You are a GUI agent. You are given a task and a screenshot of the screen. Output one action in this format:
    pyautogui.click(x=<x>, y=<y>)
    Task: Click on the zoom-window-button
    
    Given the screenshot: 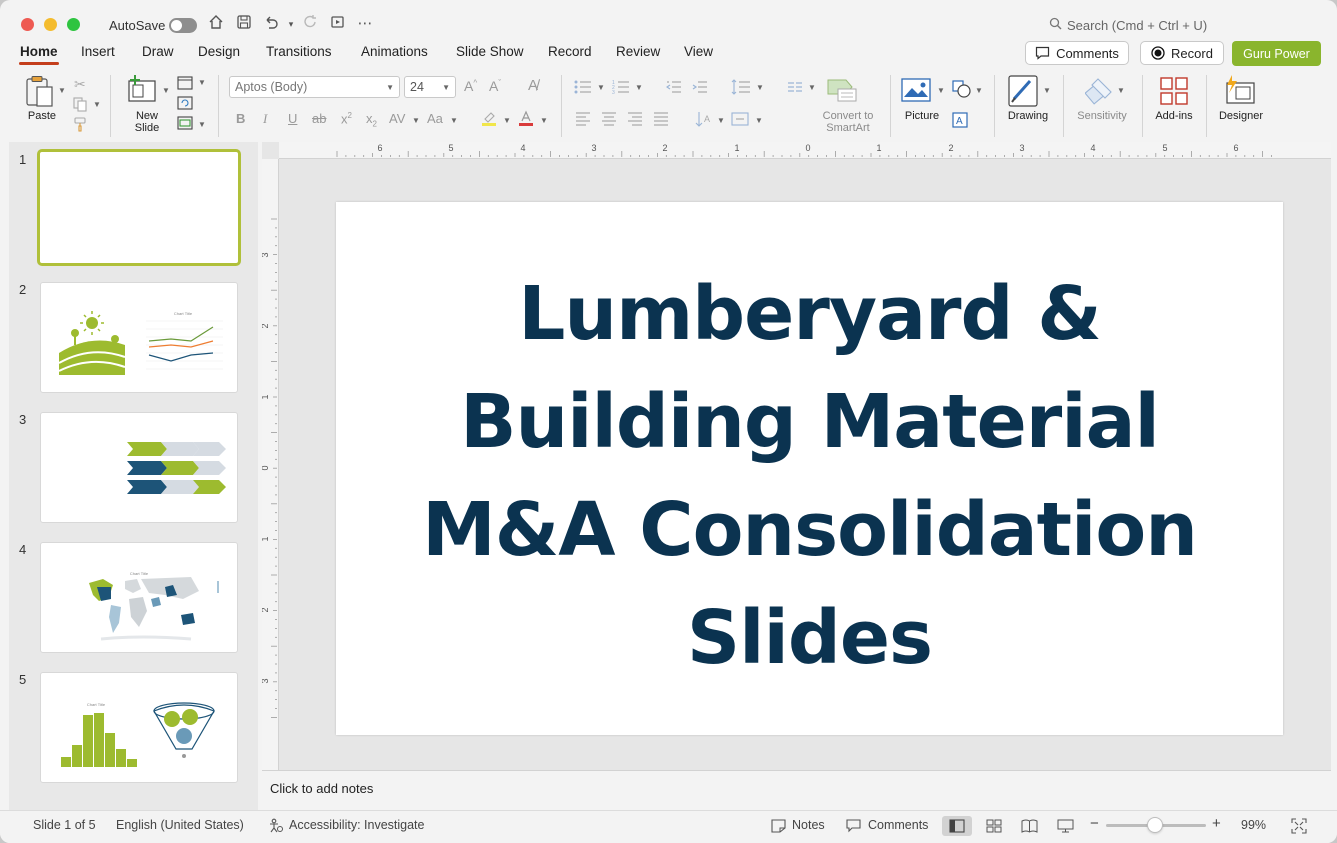 What is the action you would take?
    pyautogui.click(x=73, y=24)
    